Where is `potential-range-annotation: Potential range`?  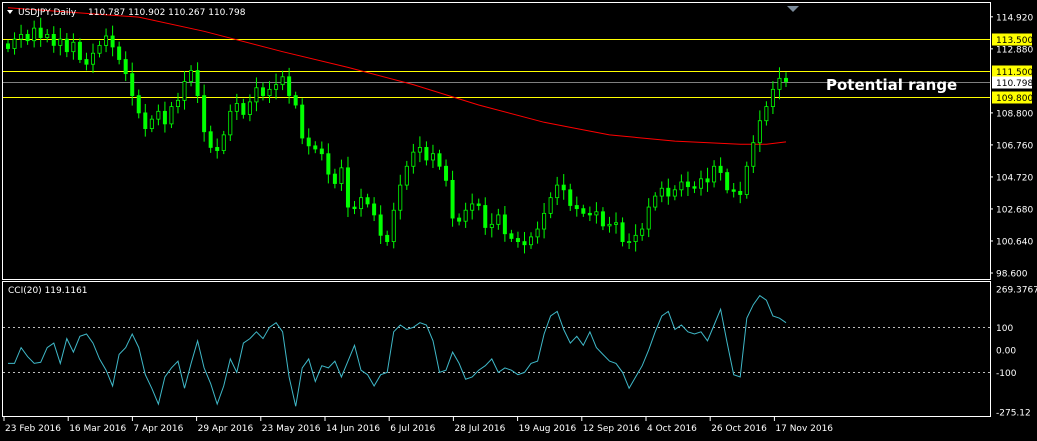 potential-range-annotation: Potential range is located at coordinates (891, 85).